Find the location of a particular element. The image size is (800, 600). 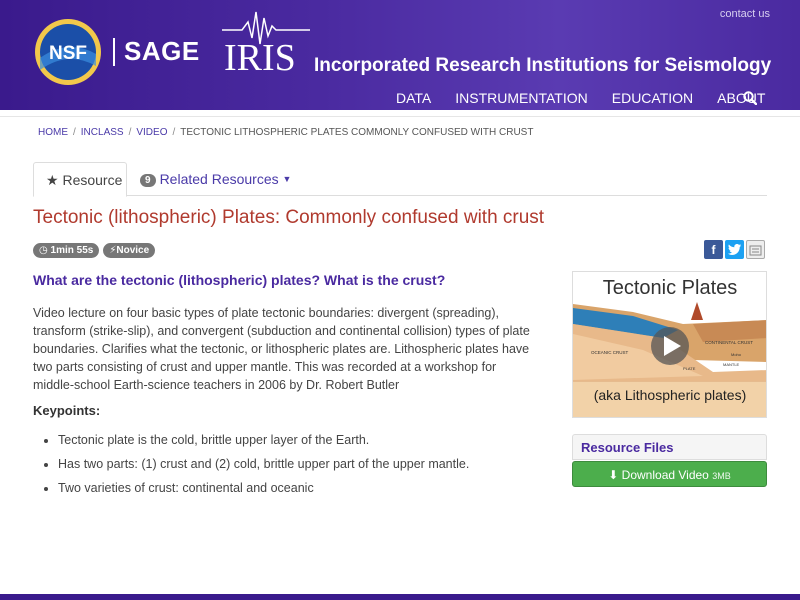

meta-badges: ◷ 1min 55s ⚡Novice is located at coordinates (94, 250).